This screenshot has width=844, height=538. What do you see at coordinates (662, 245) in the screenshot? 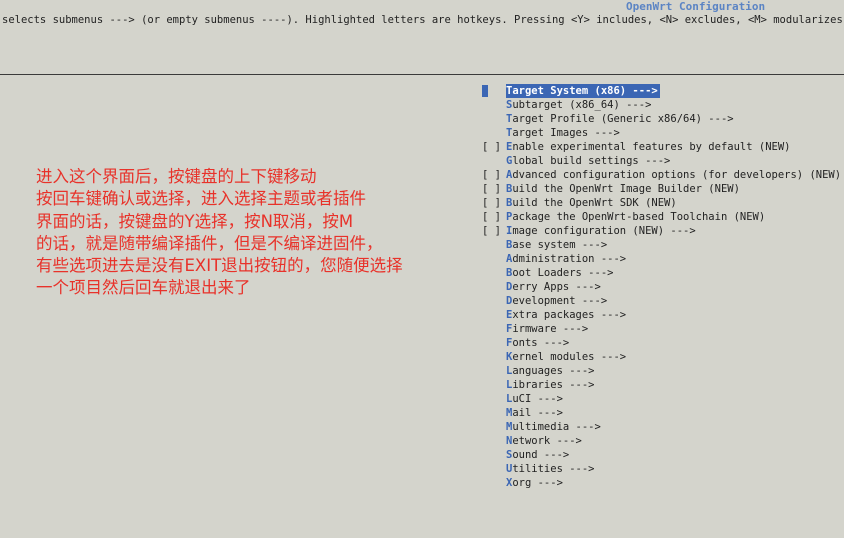
I see `menu-item: Base system --->` at bounding box center [662, 245].